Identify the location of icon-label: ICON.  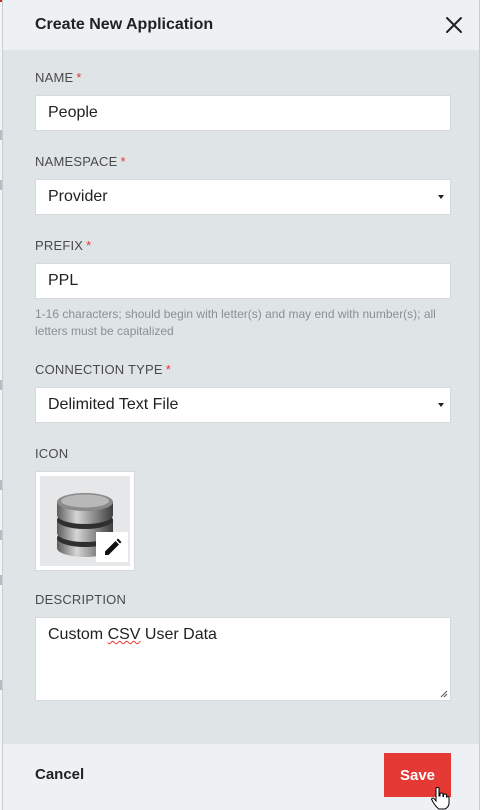
(51, 453).